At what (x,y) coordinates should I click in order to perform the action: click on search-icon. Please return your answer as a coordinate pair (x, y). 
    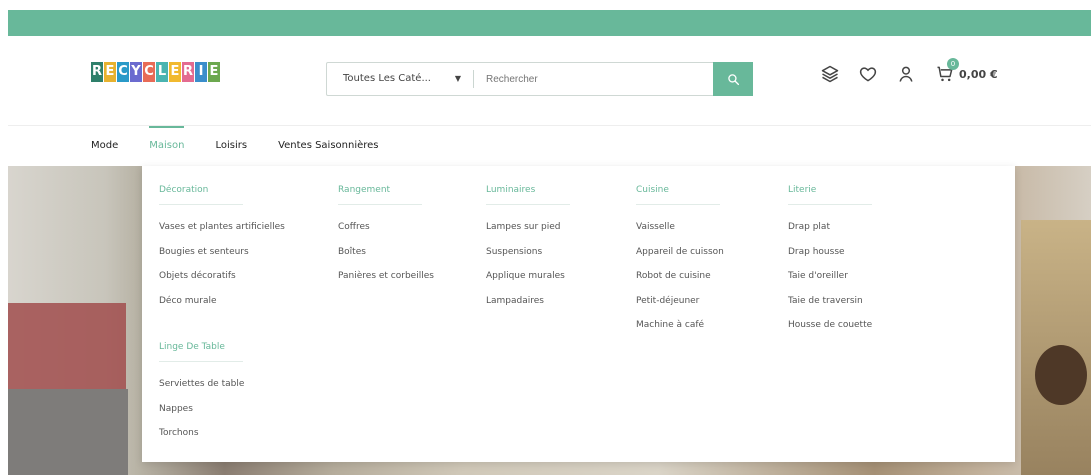
    Looking at the image, I should click on (733, 79).